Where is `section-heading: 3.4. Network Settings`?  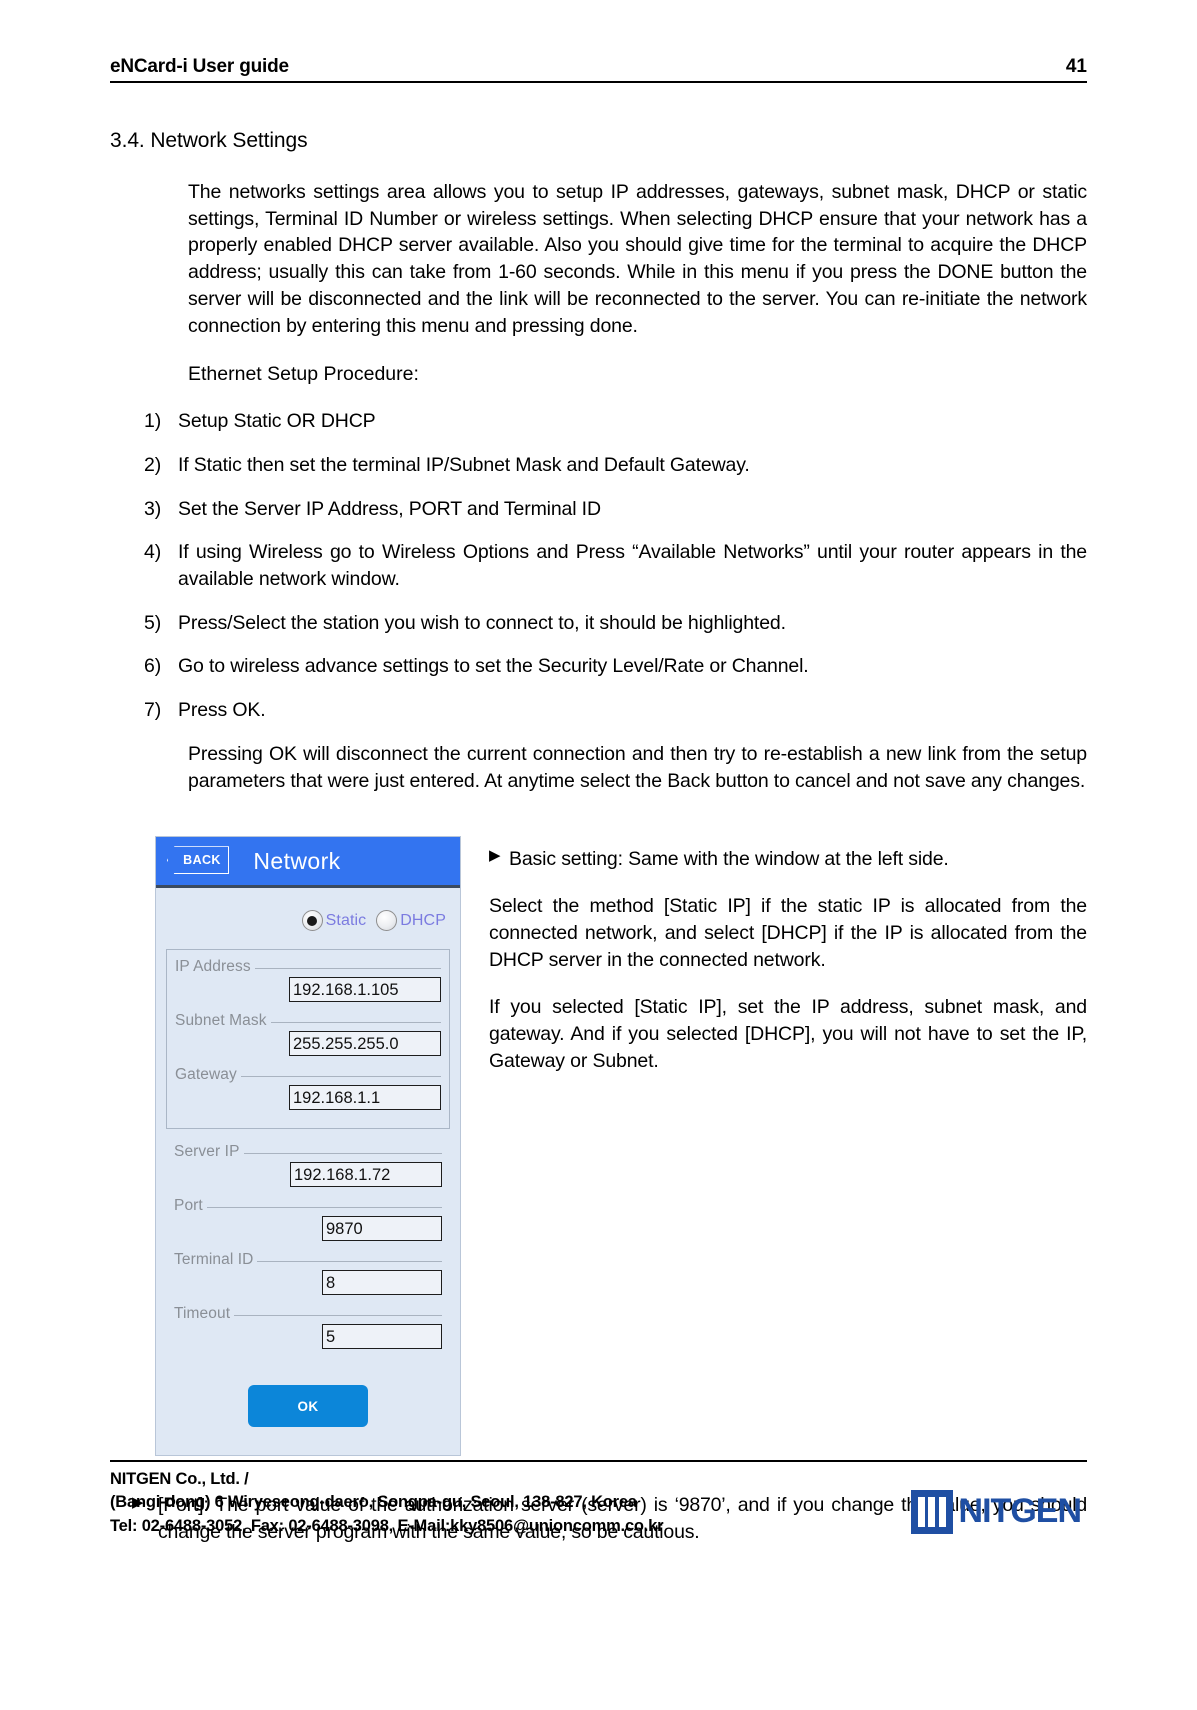
section-heading: 3.4. Network Settings is located at coordinates (209, 140).